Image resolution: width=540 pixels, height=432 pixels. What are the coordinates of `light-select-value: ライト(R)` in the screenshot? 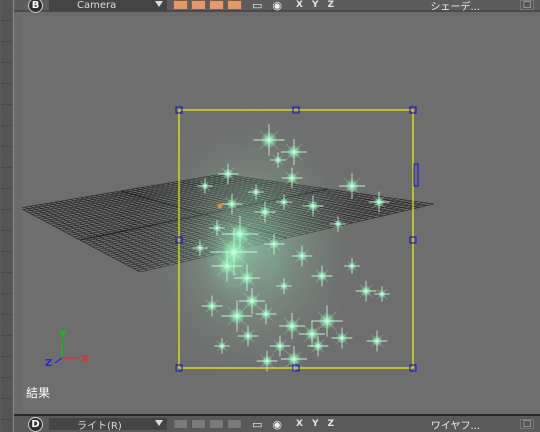 It's located at (99, 426).